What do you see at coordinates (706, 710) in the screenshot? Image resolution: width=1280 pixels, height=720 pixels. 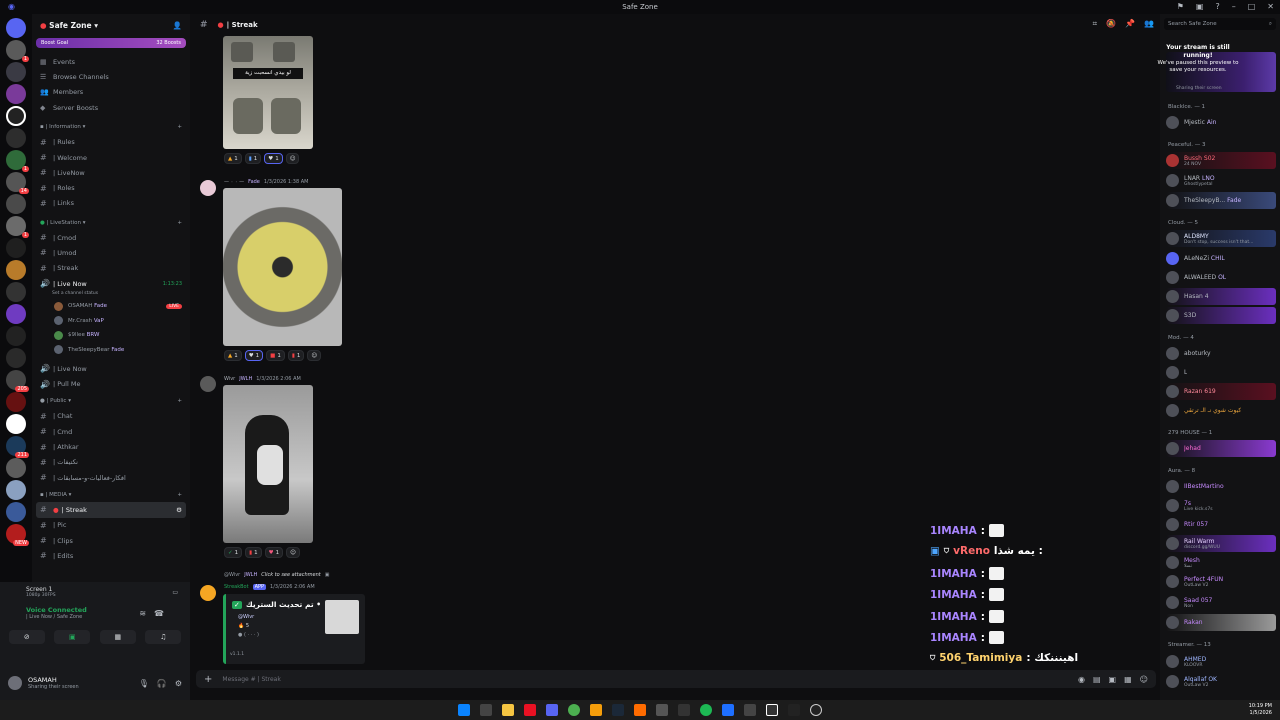 I see `spotify-icon` at bounding box center [706, 710].